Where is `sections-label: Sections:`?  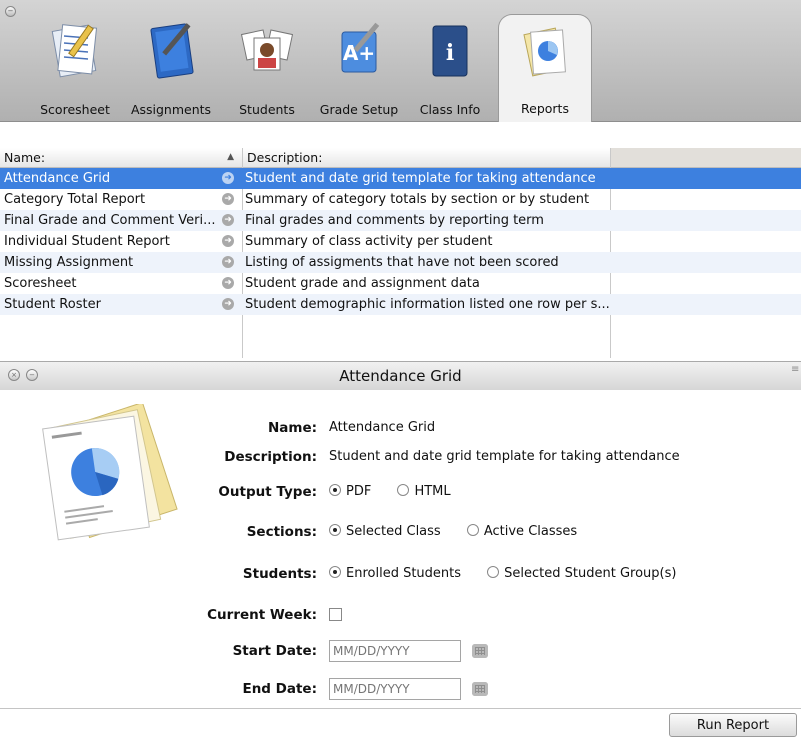
sections-label: Sections: is located at coordinates (281, 532).